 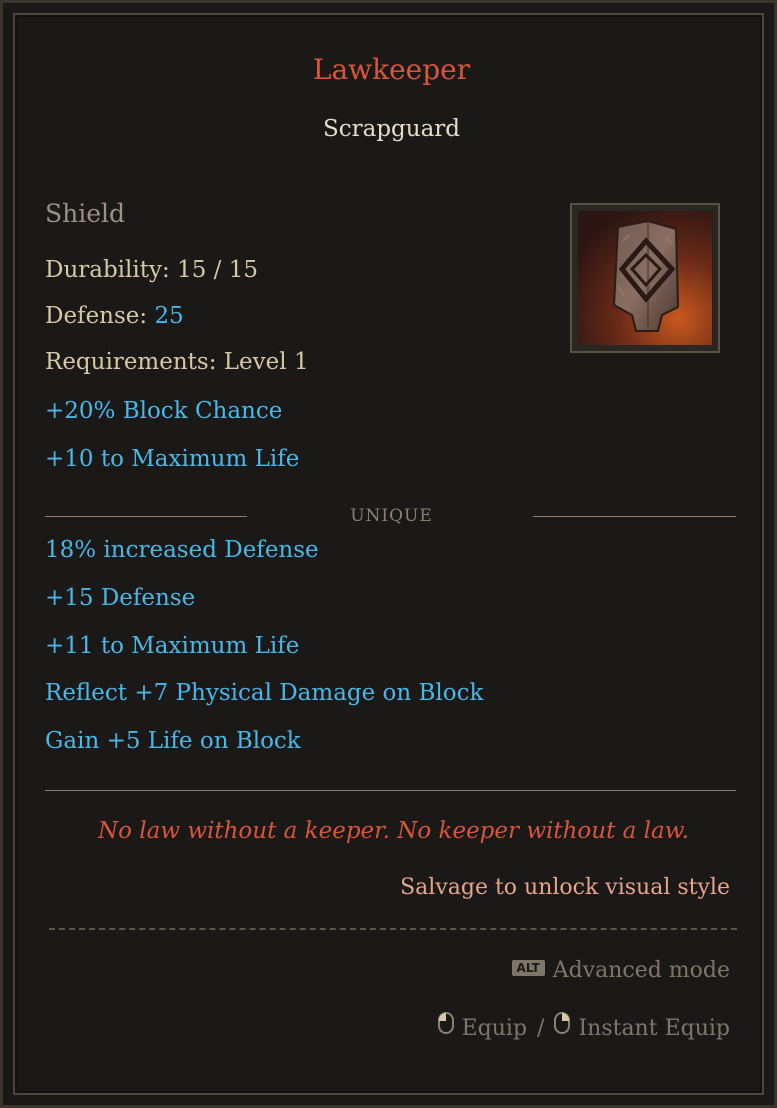 I want to click on flavor-divider, so click(x=390, y=790).